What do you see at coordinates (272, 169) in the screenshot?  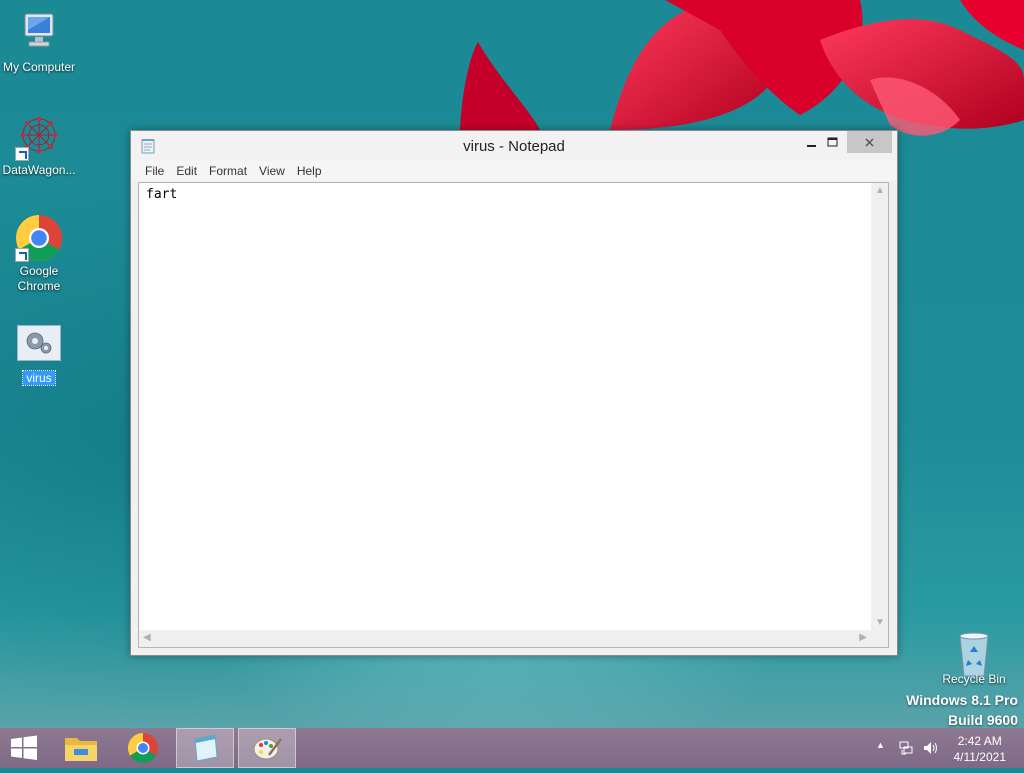 I see `menu-view: View` at bounding box center [272, 169].